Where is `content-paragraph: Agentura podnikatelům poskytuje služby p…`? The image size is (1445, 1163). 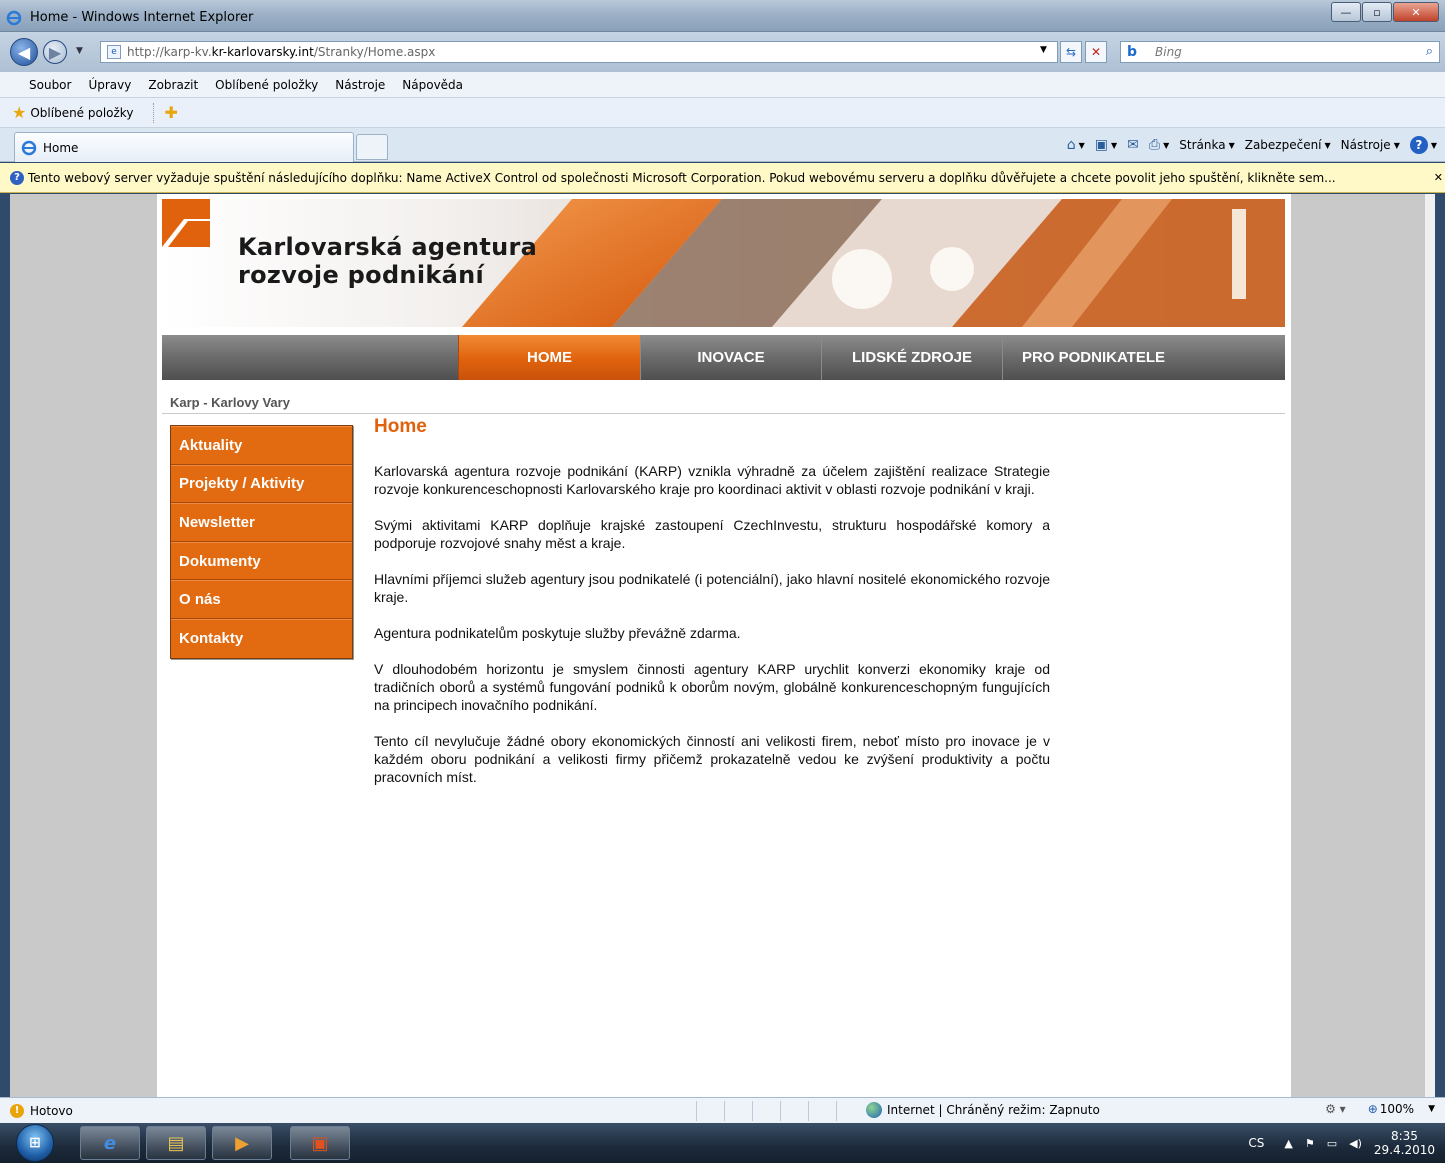 content-paragraph: Agentura podnikatelům poskytuje služby p… is located at coordinates (557, 633).